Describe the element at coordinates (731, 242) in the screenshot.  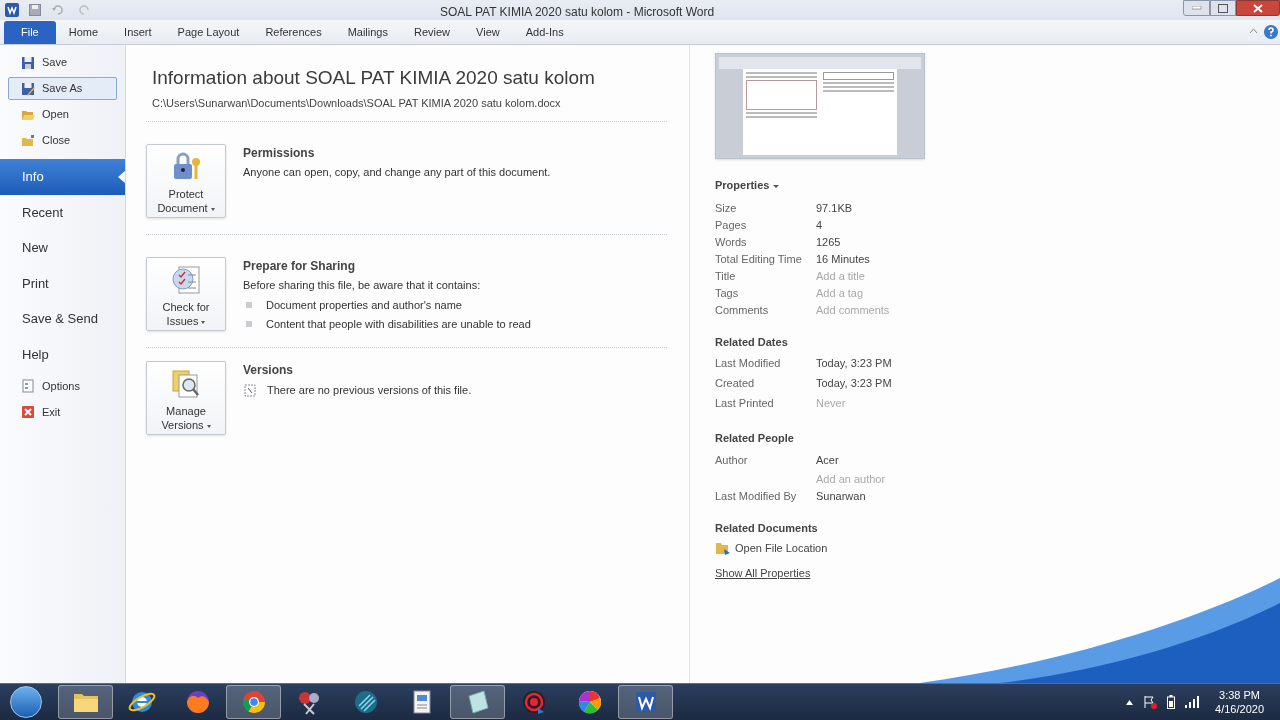
I see `property-label: Words` at that location.